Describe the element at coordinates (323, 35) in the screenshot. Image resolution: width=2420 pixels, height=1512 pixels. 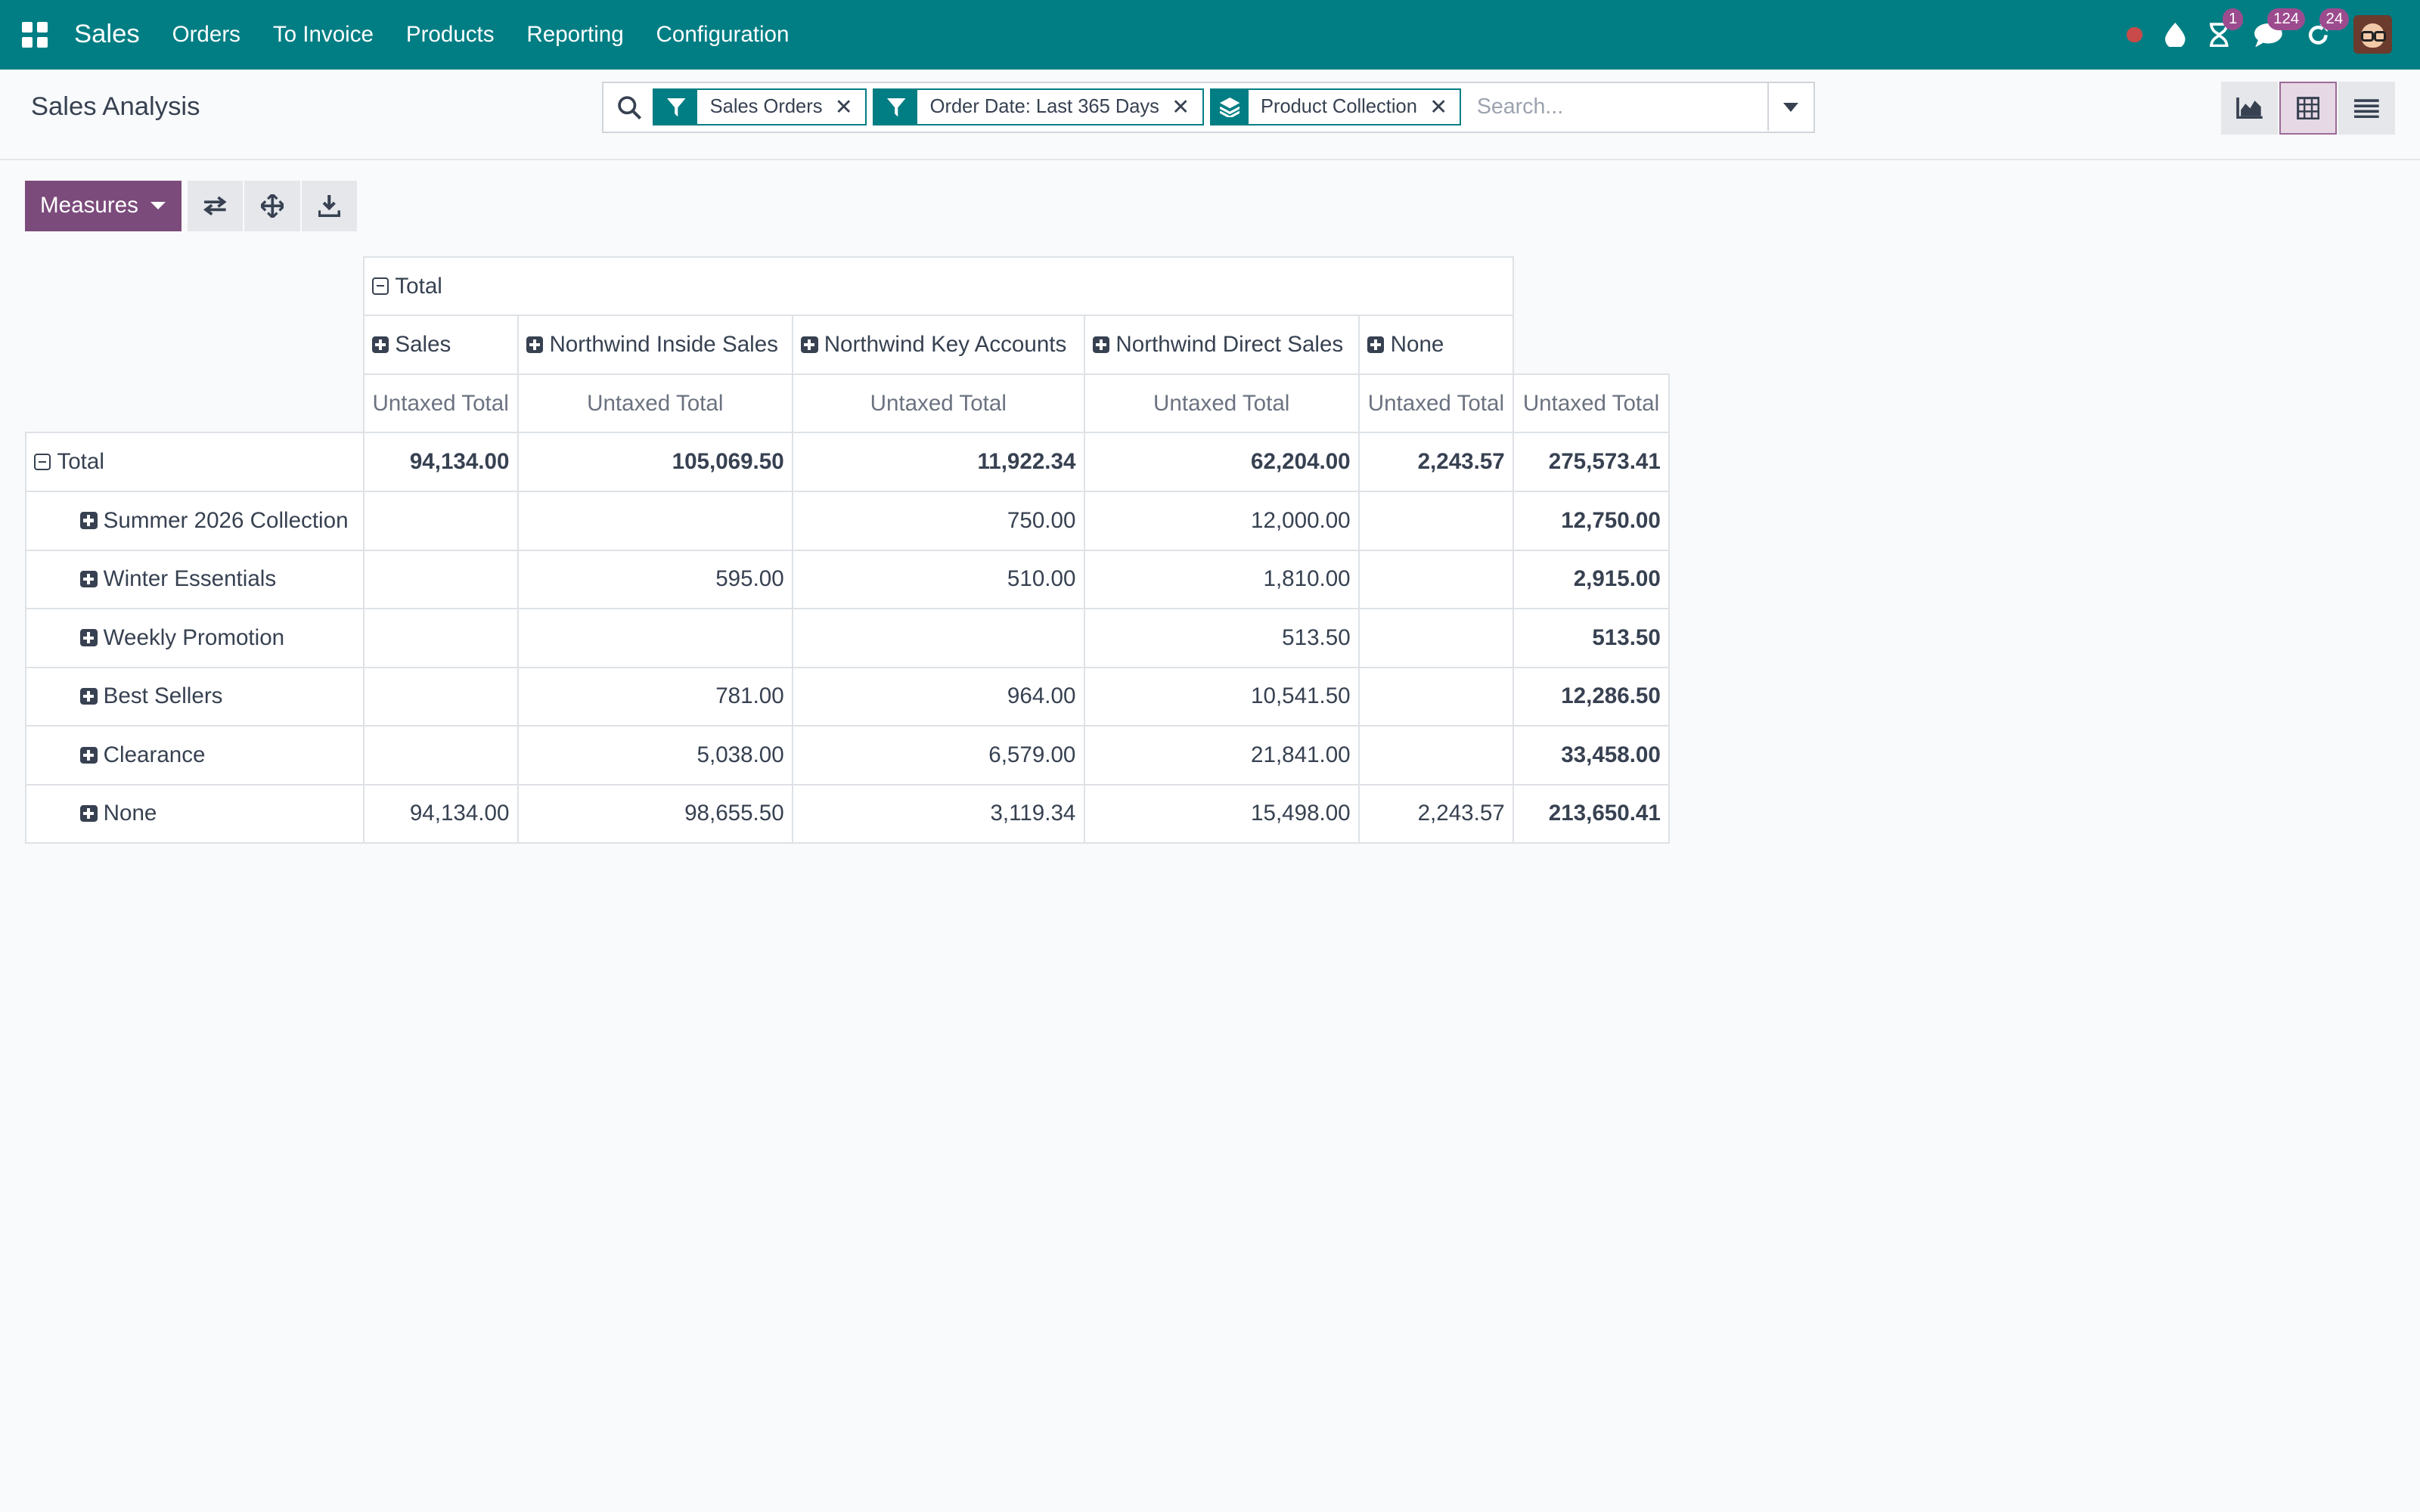
I see `menu-to-invoice: To Invoice` at that location.